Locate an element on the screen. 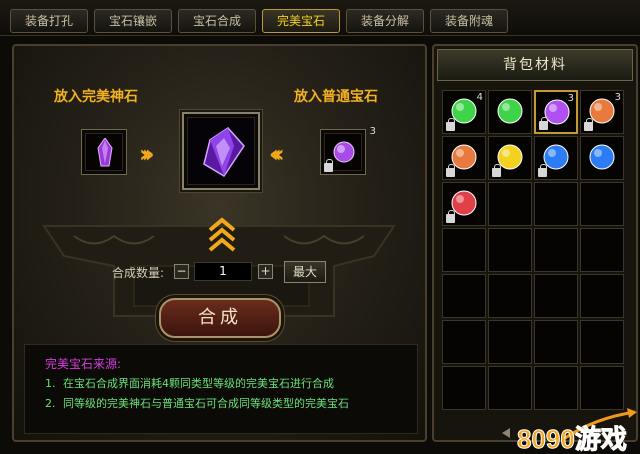 The image size is (640, 454). max-button: 最大 is located at coordinates (305, 272).